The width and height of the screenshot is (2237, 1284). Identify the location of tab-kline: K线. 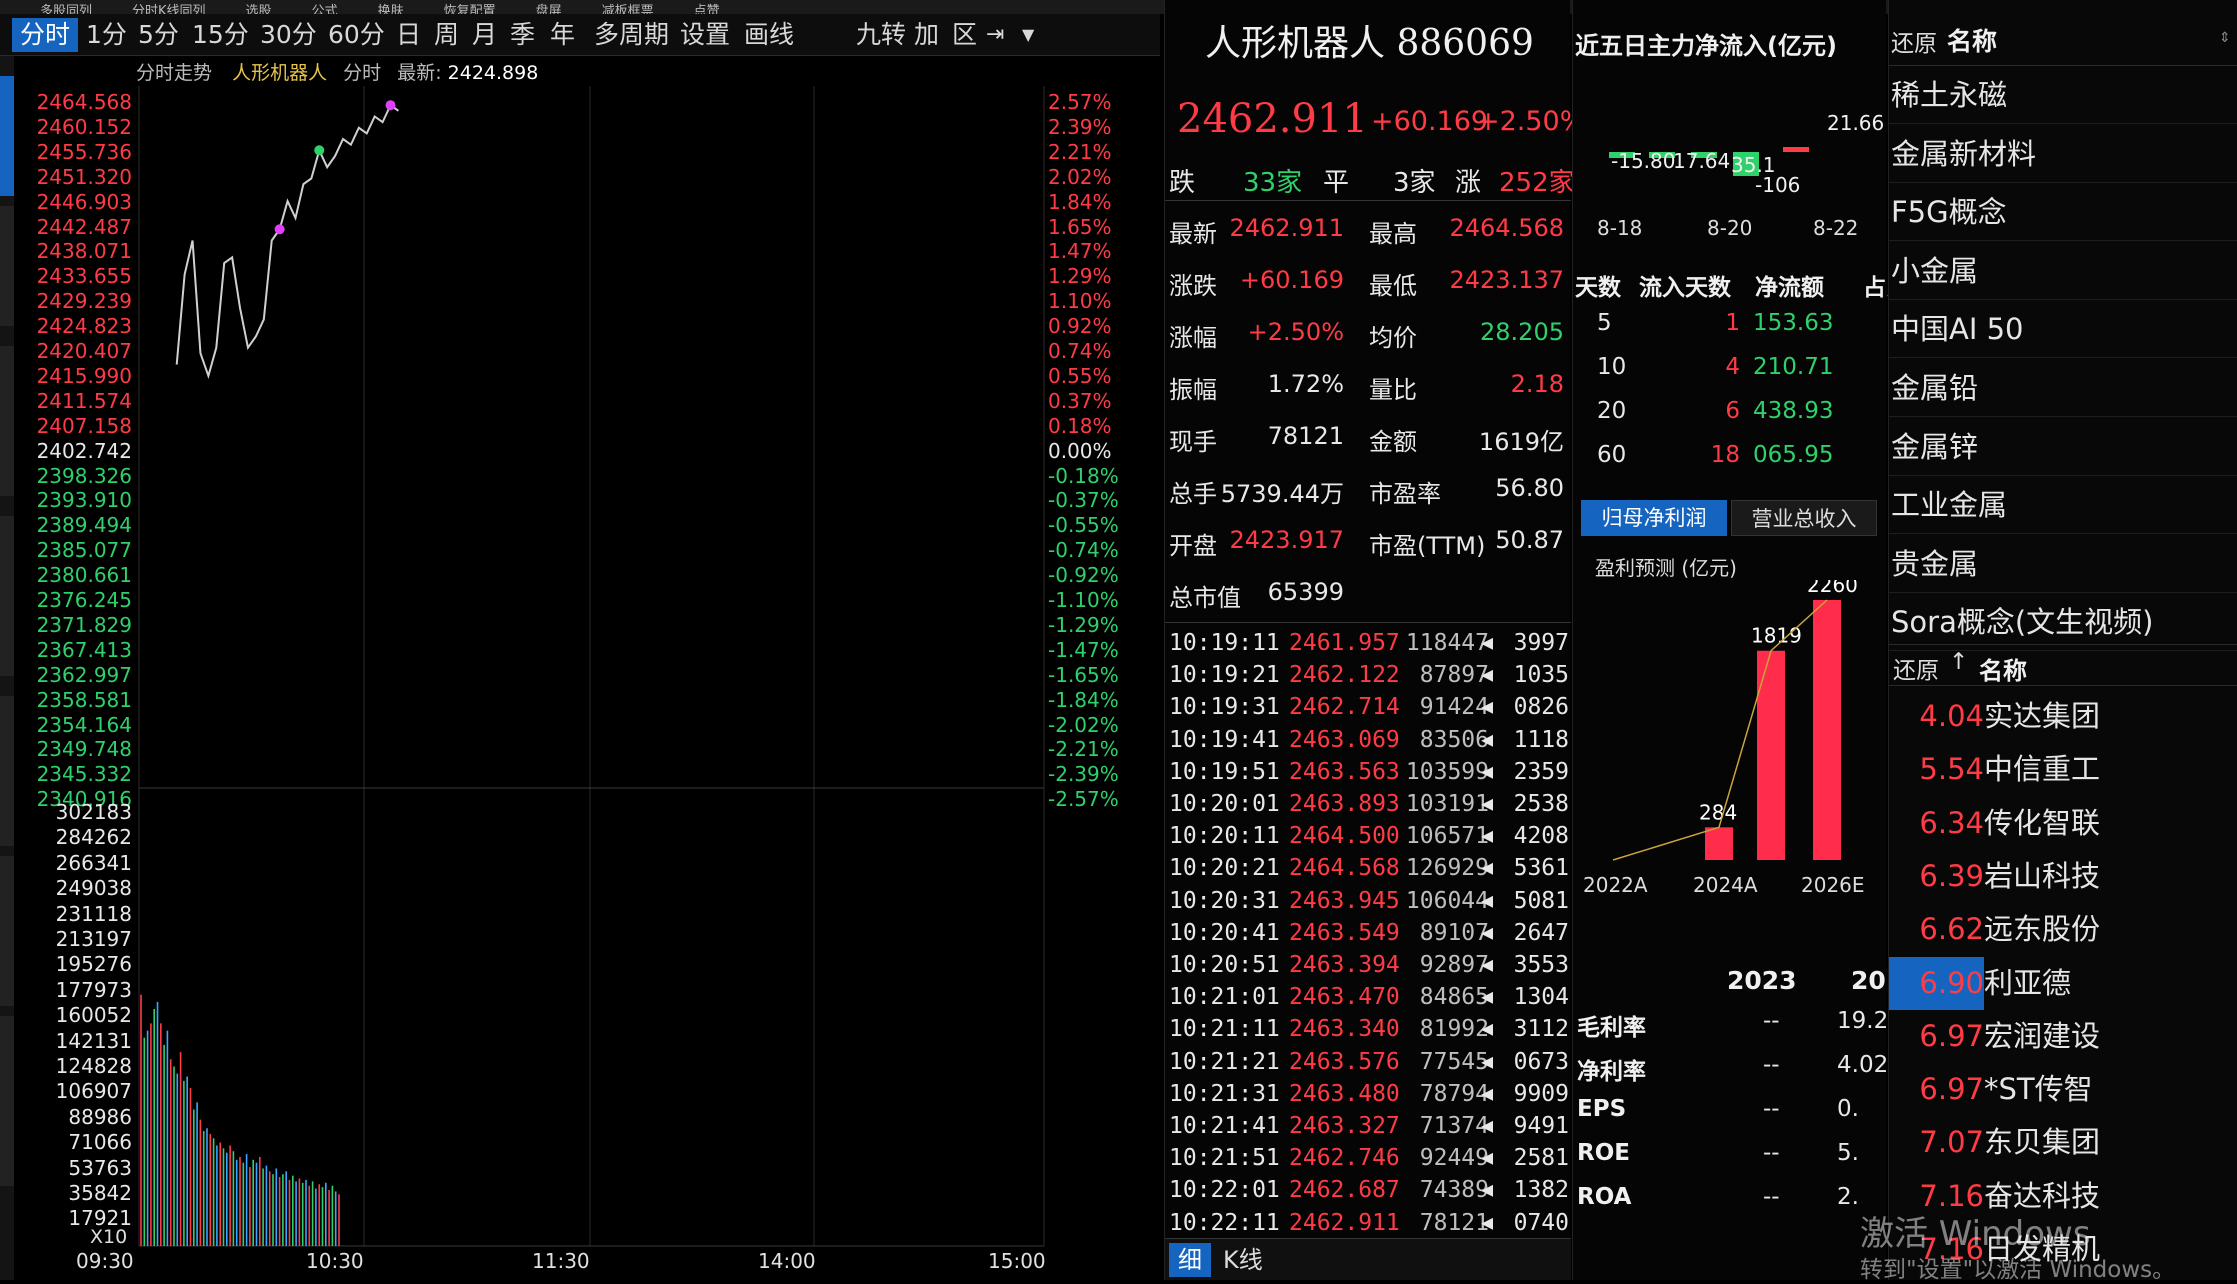
(1243, 1260).